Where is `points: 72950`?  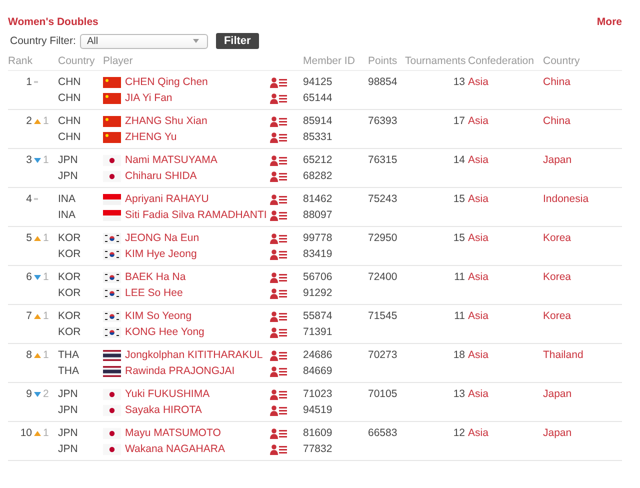 points: 72950 is located at coordinates (383, 238).